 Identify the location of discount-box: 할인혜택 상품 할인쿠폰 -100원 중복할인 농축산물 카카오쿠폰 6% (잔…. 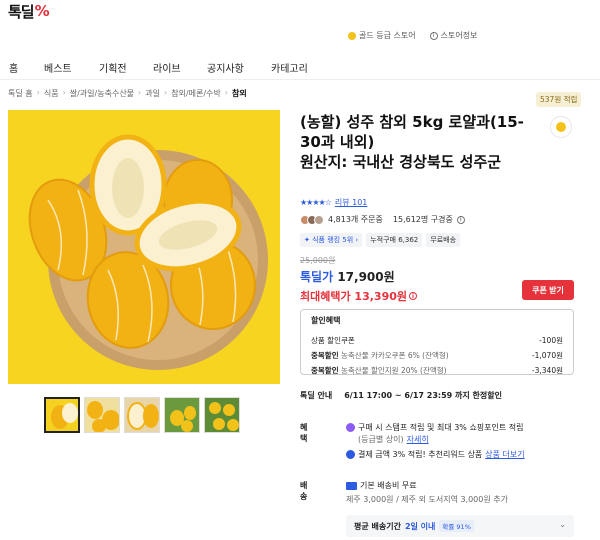
(437, 342).